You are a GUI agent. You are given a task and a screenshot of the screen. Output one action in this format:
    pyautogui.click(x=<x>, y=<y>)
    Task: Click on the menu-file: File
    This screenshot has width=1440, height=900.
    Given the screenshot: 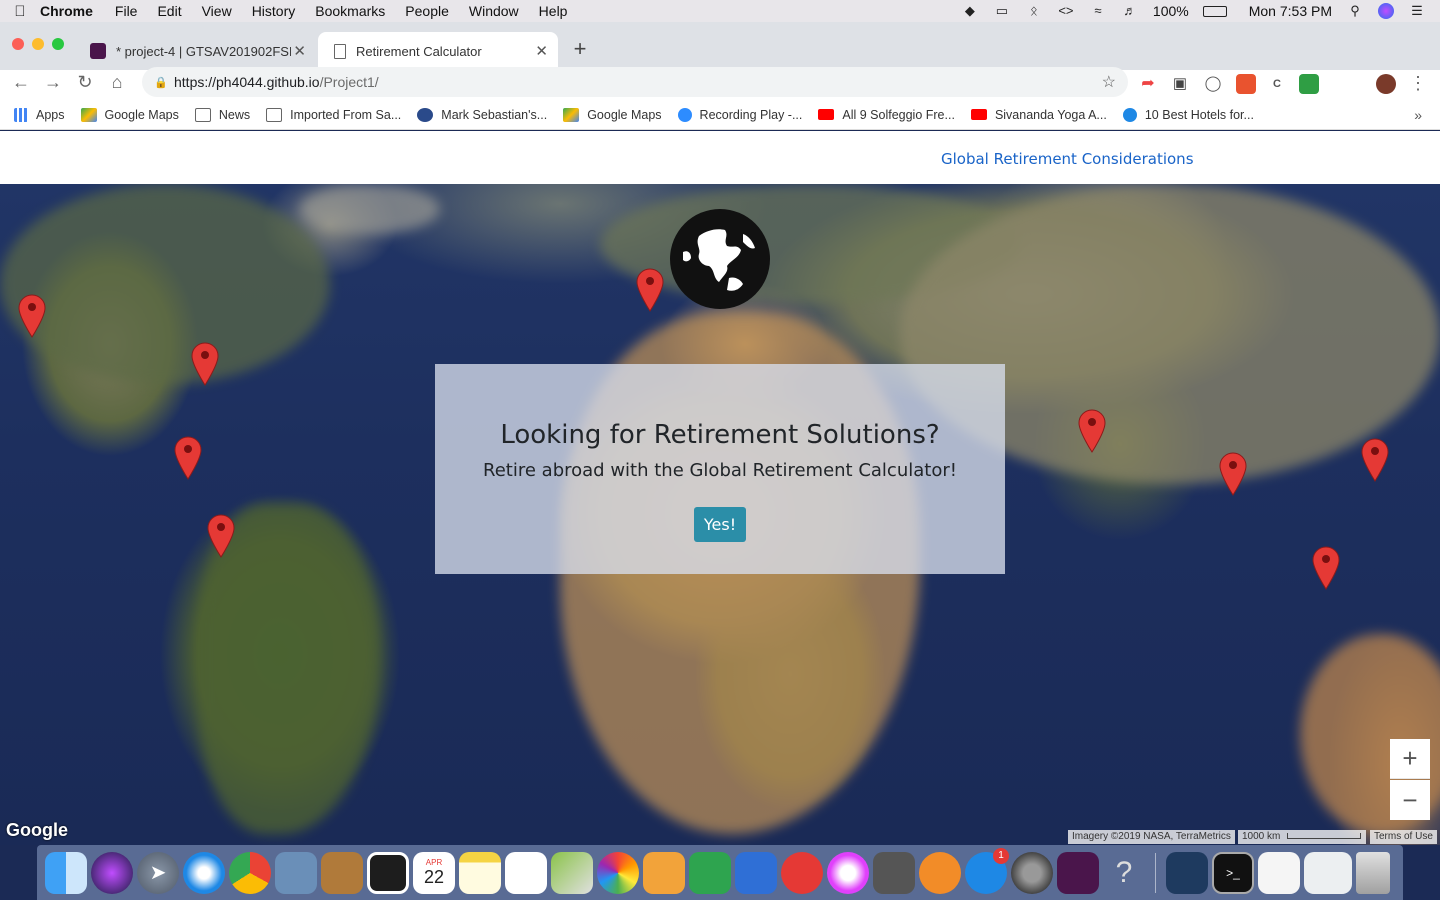 What is the action you would take?
    pyautogui.click(x=126, y=11)
    